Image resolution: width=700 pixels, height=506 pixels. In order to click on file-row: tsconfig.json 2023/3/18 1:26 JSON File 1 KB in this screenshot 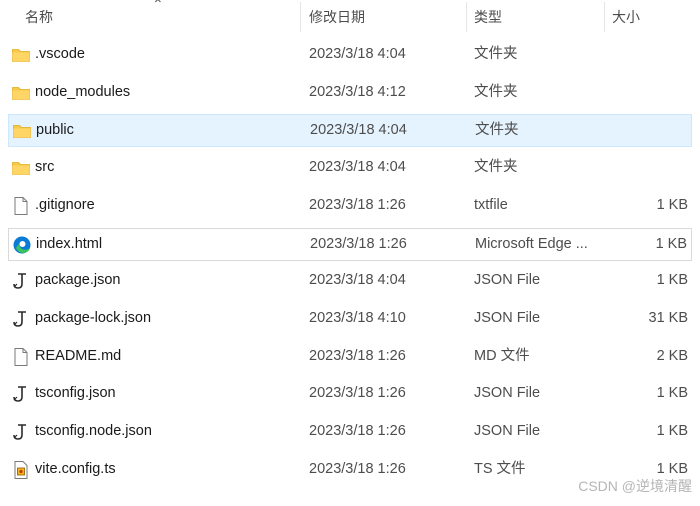, I will do `click(350, 394)`.